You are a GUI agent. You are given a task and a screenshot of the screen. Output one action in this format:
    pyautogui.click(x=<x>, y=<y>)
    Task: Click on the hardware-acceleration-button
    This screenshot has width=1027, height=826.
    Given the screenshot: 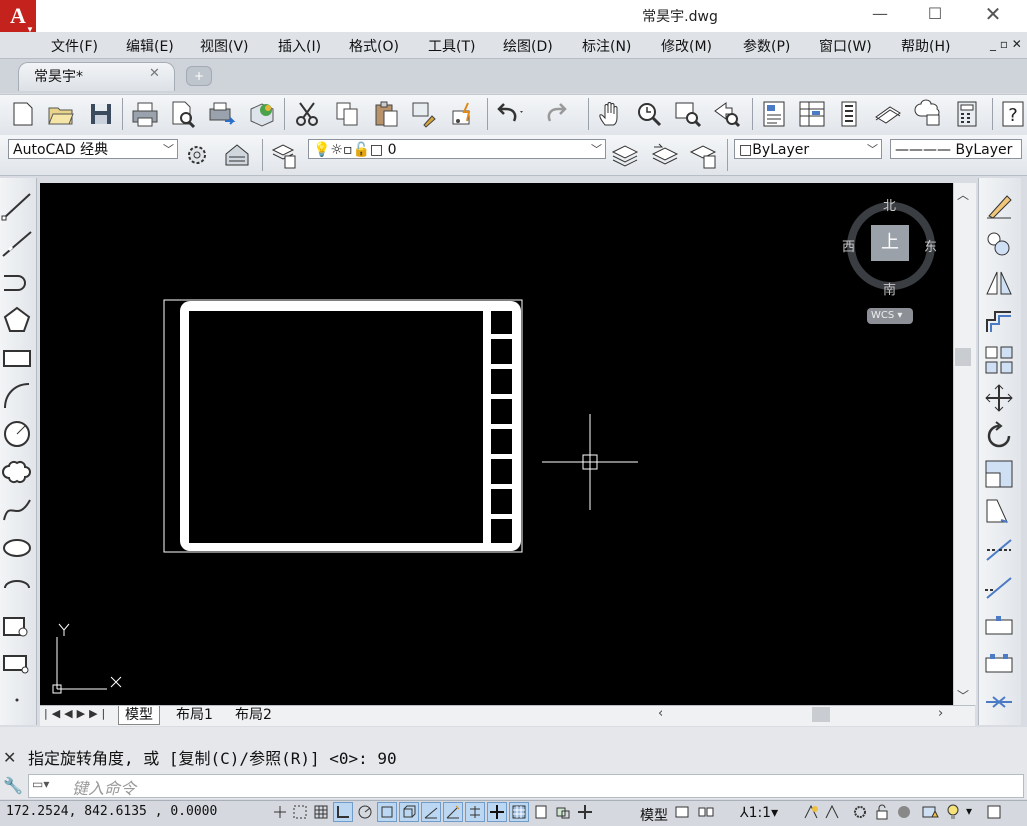 What is the action you would take?
    pyautogui.click(x=904, y=812)
    